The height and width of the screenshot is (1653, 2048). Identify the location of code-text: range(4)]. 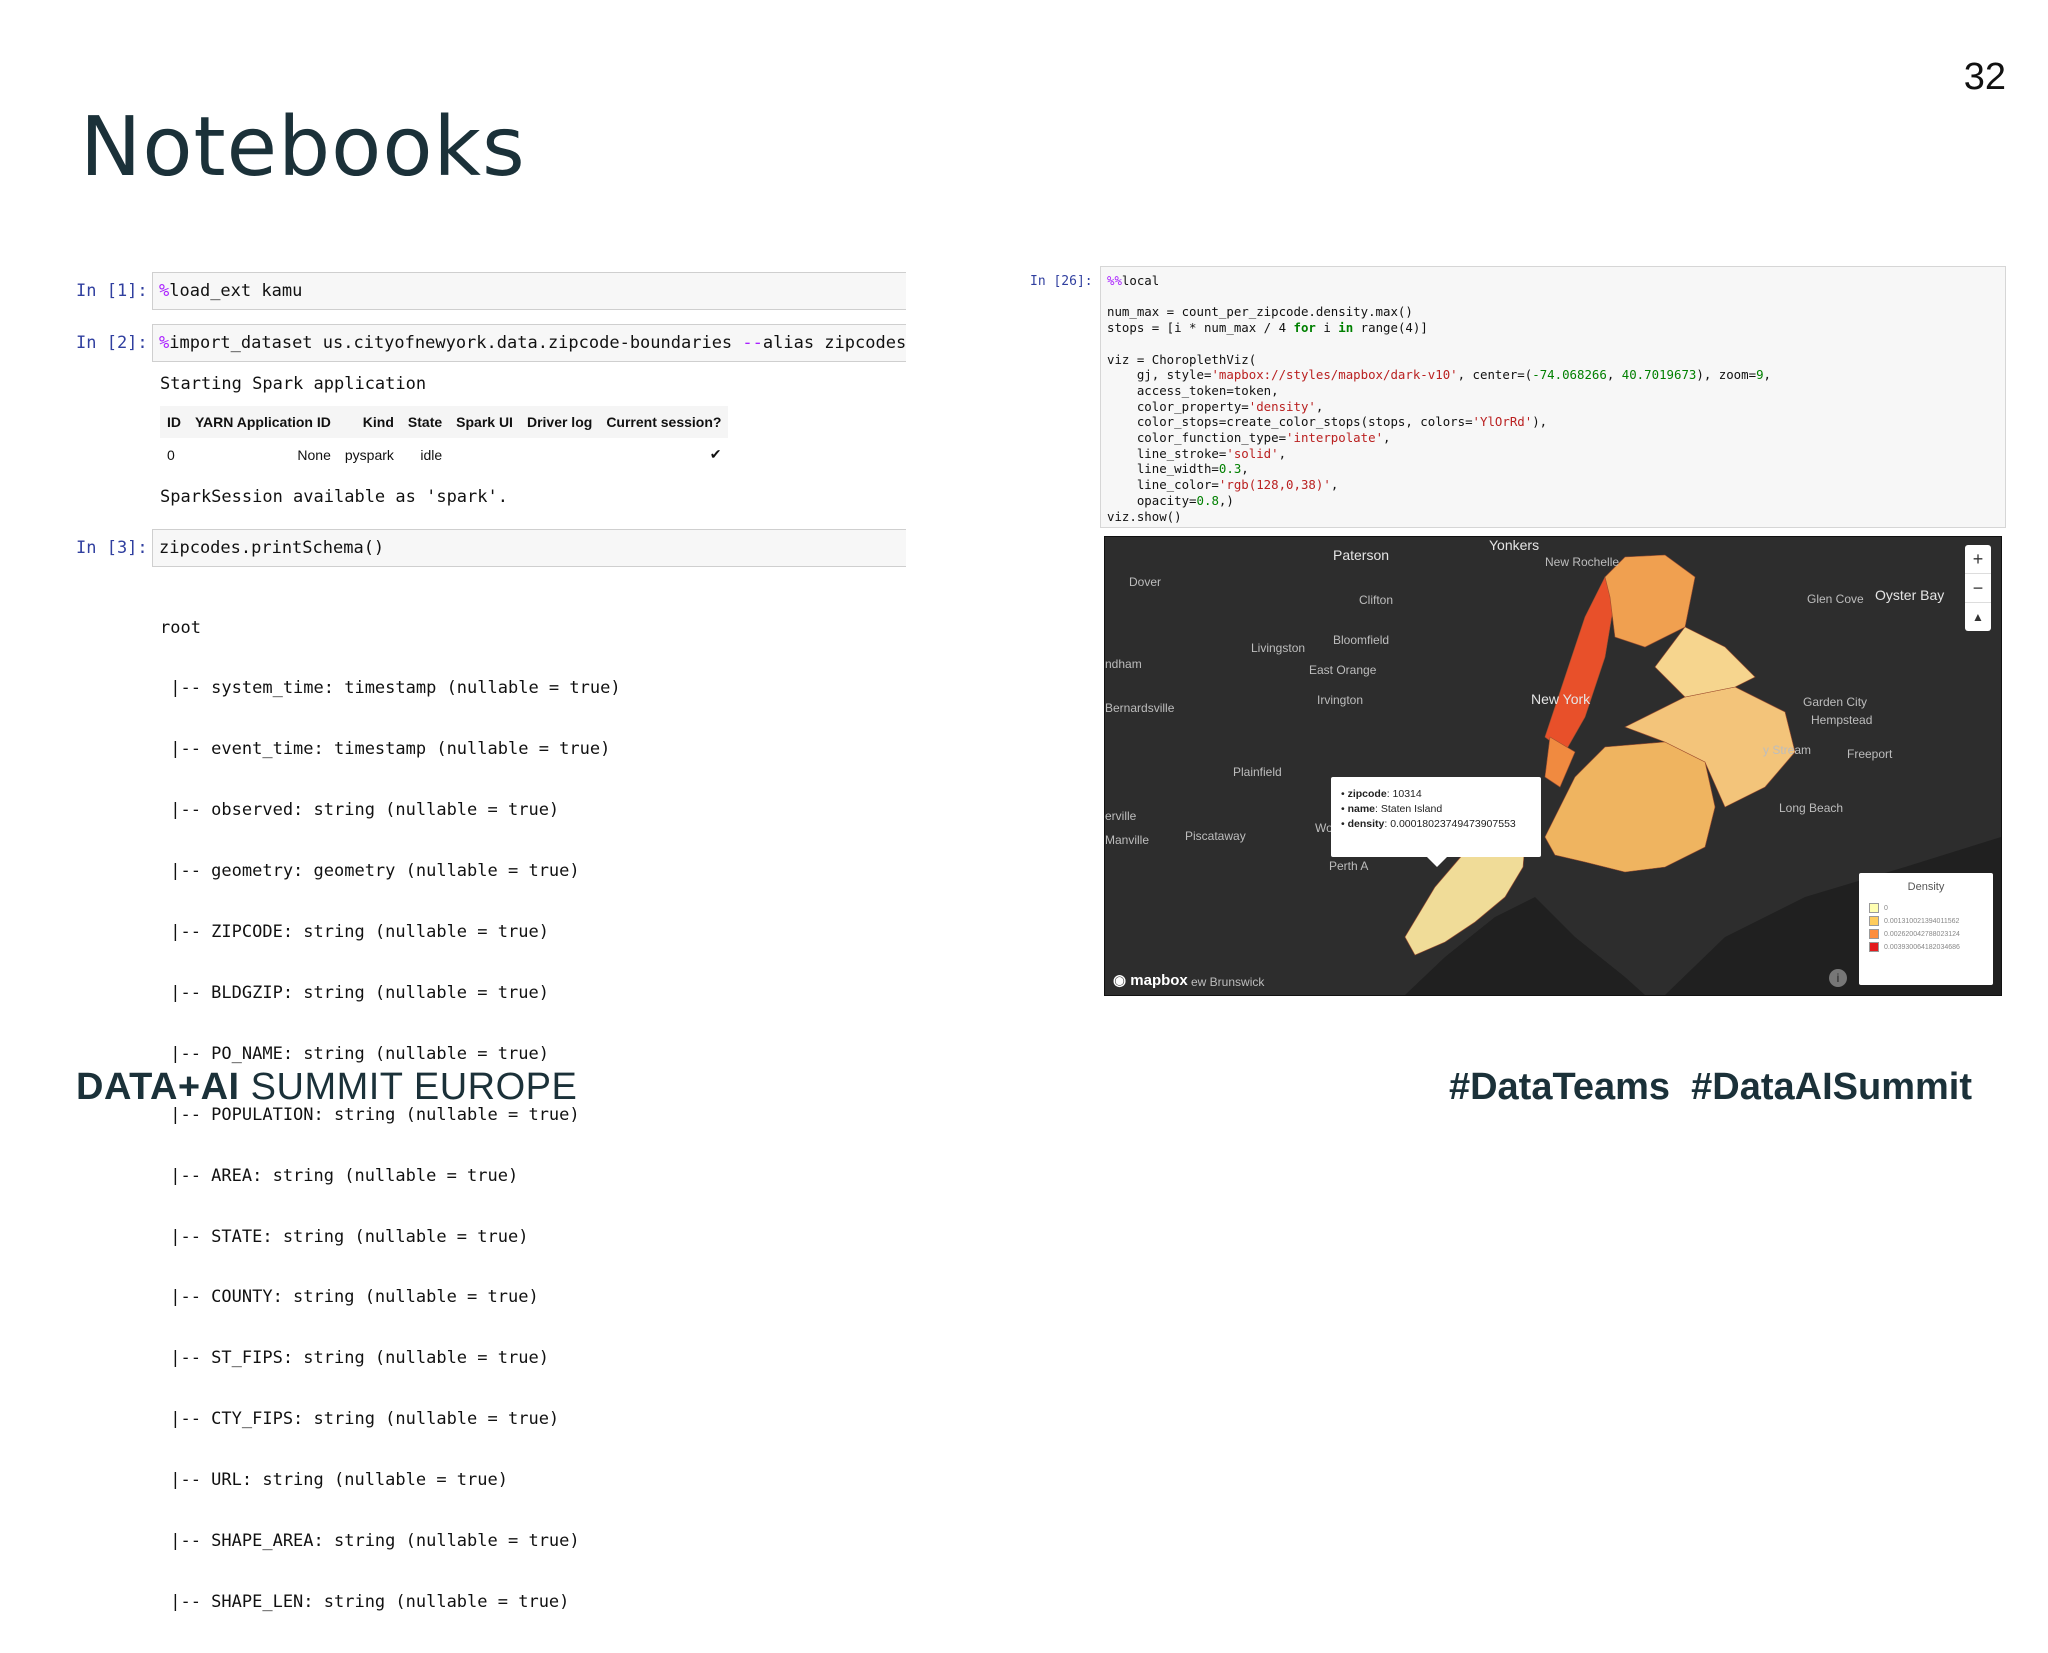
(1390, 328).